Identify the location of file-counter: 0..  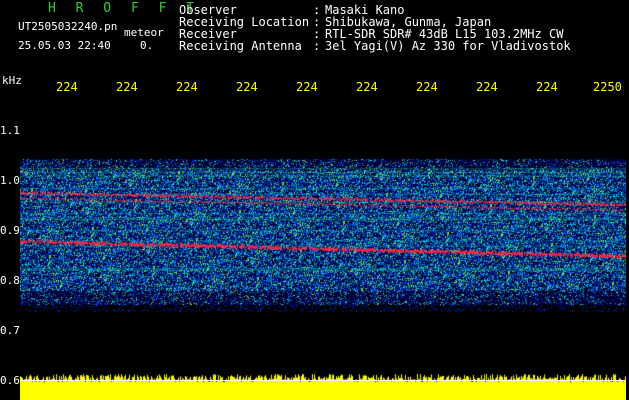
(147, 45).